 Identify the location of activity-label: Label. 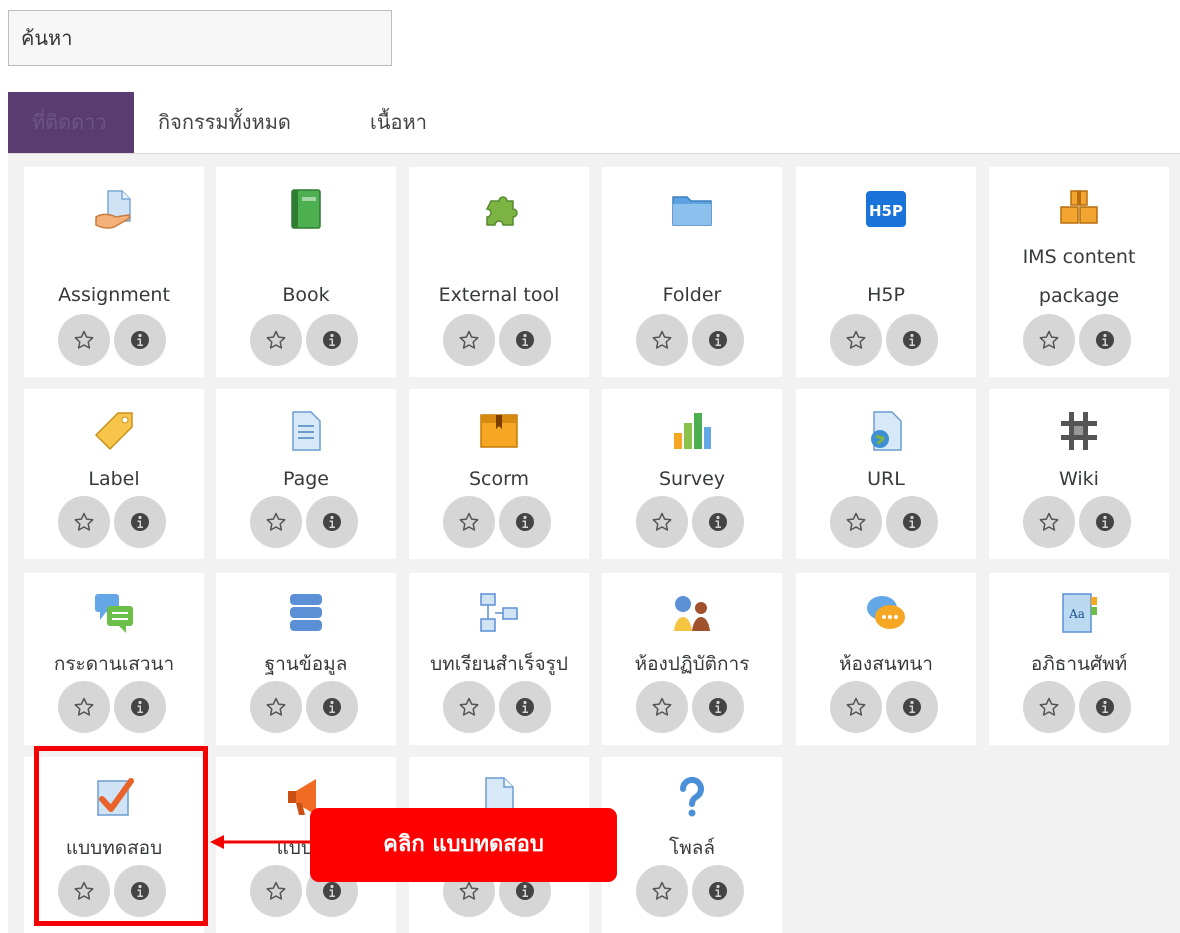
(114, 479).